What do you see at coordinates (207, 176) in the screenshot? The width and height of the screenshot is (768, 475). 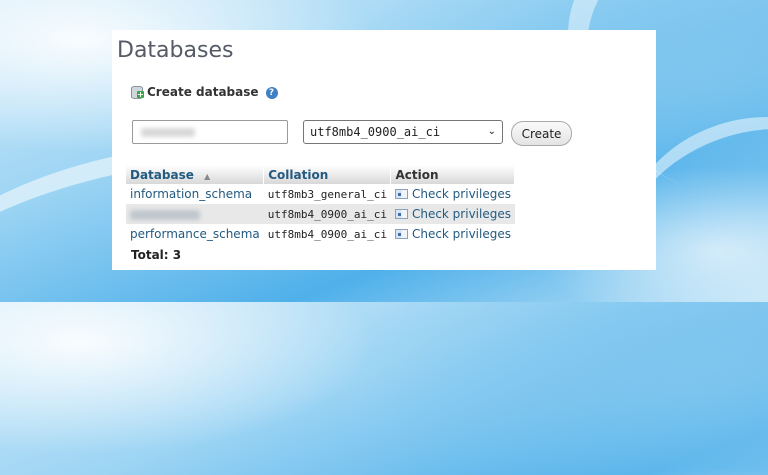 I see `sort-ascending-icon: ▲` at bounding box center [207, 176].